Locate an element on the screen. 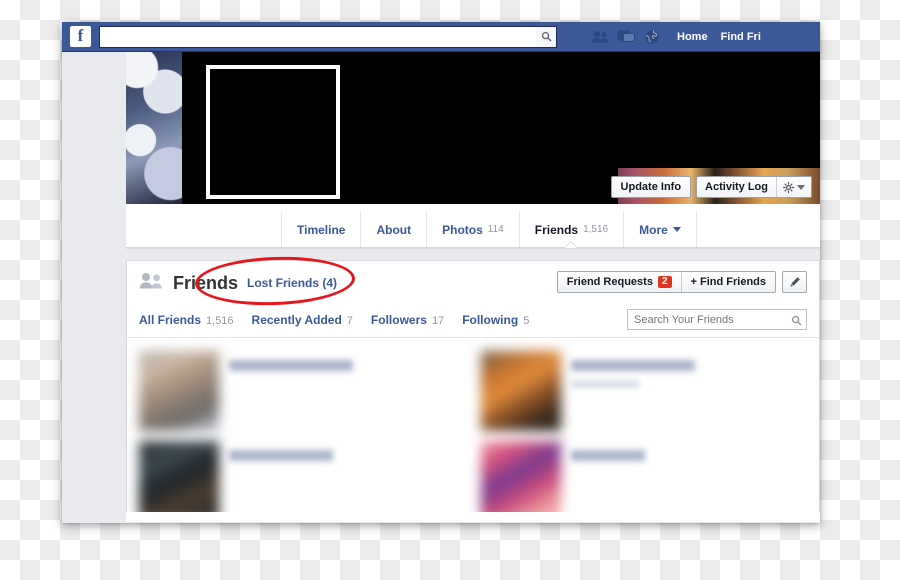 The image size is (900, 580). tab-count: 114 is located at coordinates (495, 229).